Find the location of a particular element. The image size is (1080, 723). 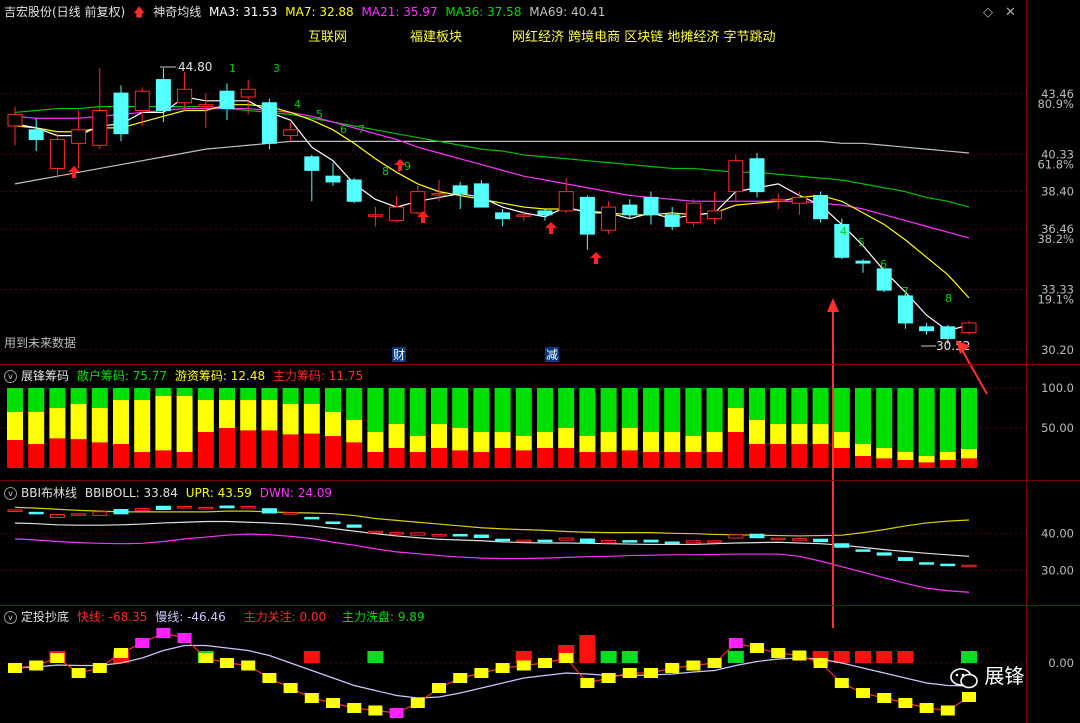

y-tick-label: 30.00 is located at coordinates (1057, 570).